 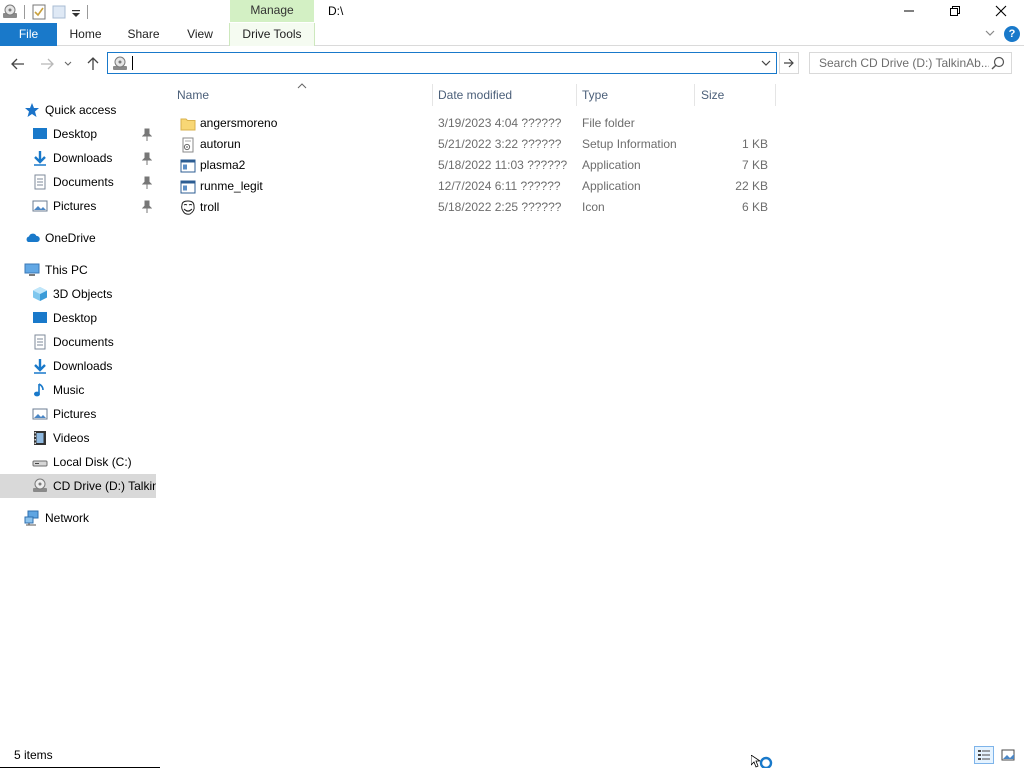 What do you see at coordinates (220, 144) in the screenshot?
I see `file-name: autorun` at bounding box center [220, 144].